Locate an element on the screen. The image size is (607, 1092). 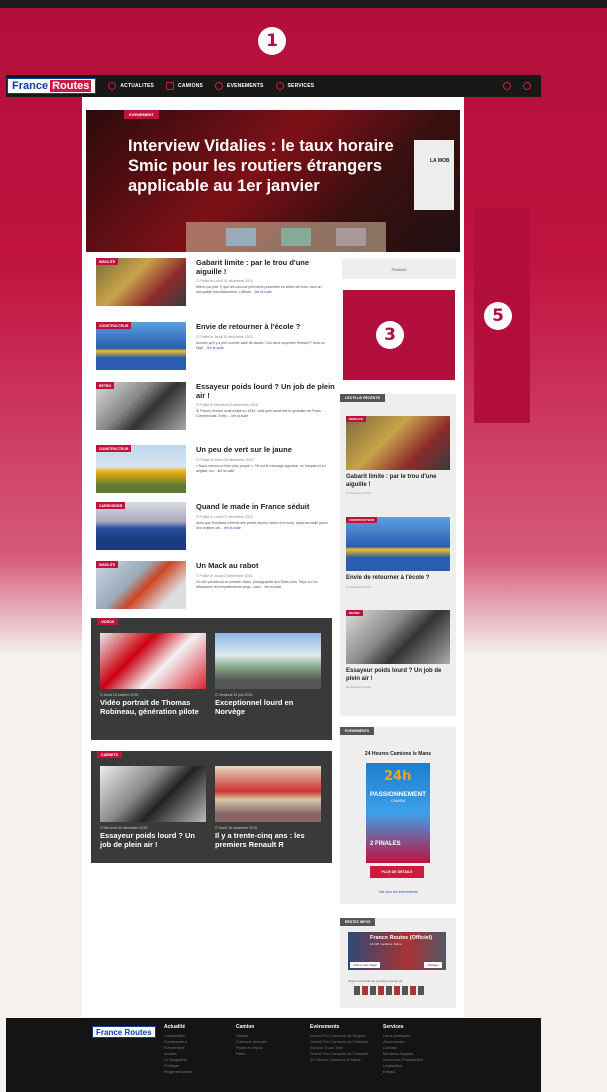
footer-heading: Evènements is located at coordinates (343, 1027).